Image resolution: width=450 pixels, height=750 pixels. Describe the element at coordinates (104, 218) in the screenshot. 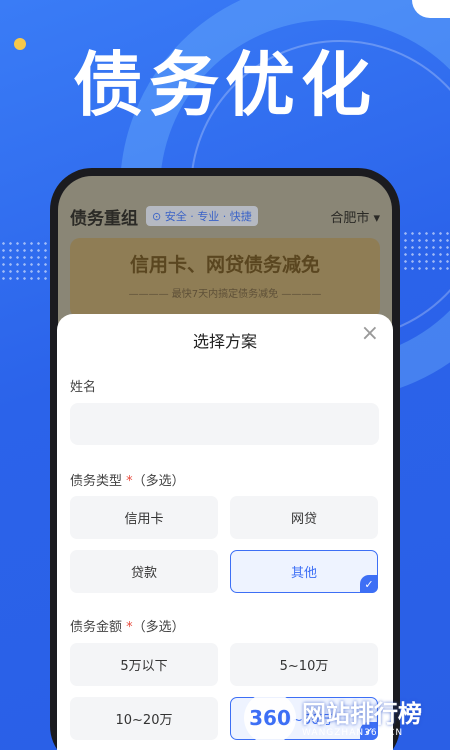

I see `app-title: 债务重组` at that location.